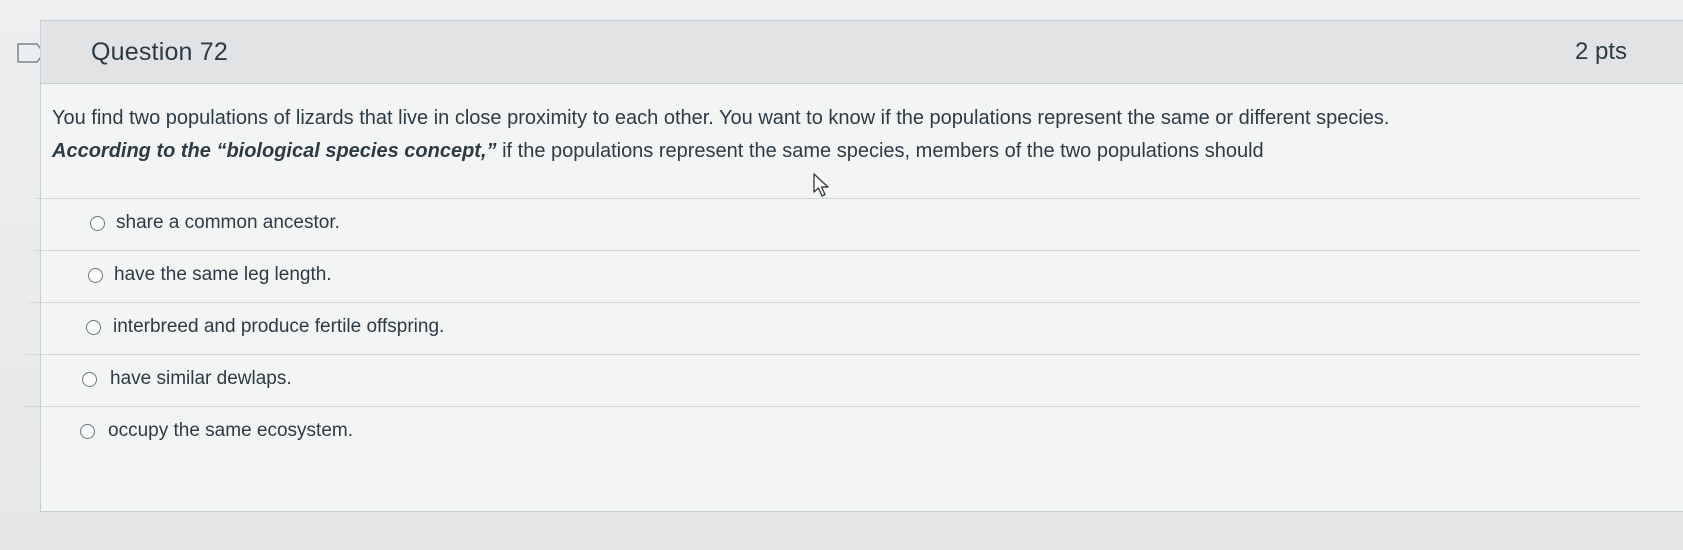 Image resolution: width=1683 pixels, height=550 pixels. What do you see at coordinates (223, 274) in the screenshot?
I see `answer-label: have the same leg length.` at bounding box center [223, 274].